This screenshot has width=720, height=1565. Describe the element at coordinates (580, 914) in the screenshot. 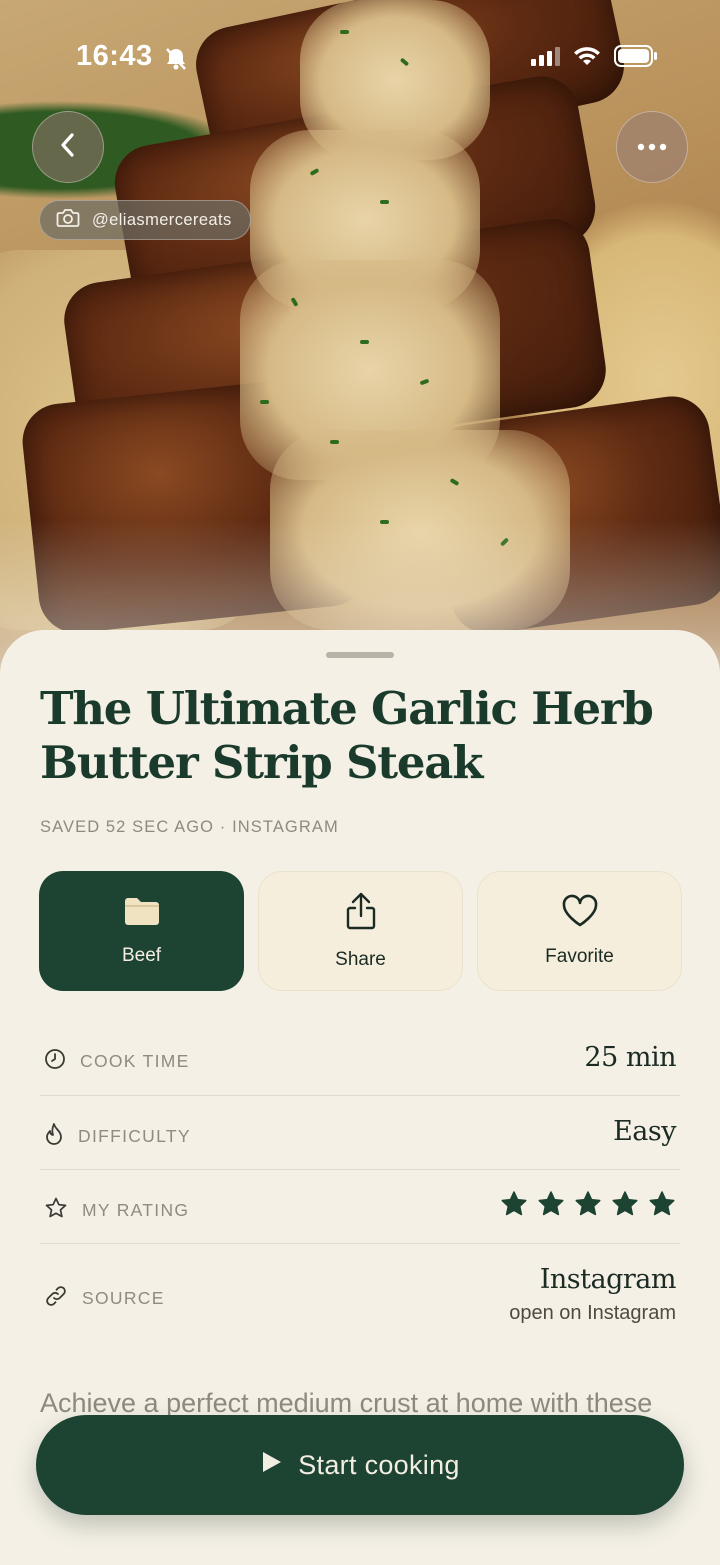

I see `heart-icon` at that location.